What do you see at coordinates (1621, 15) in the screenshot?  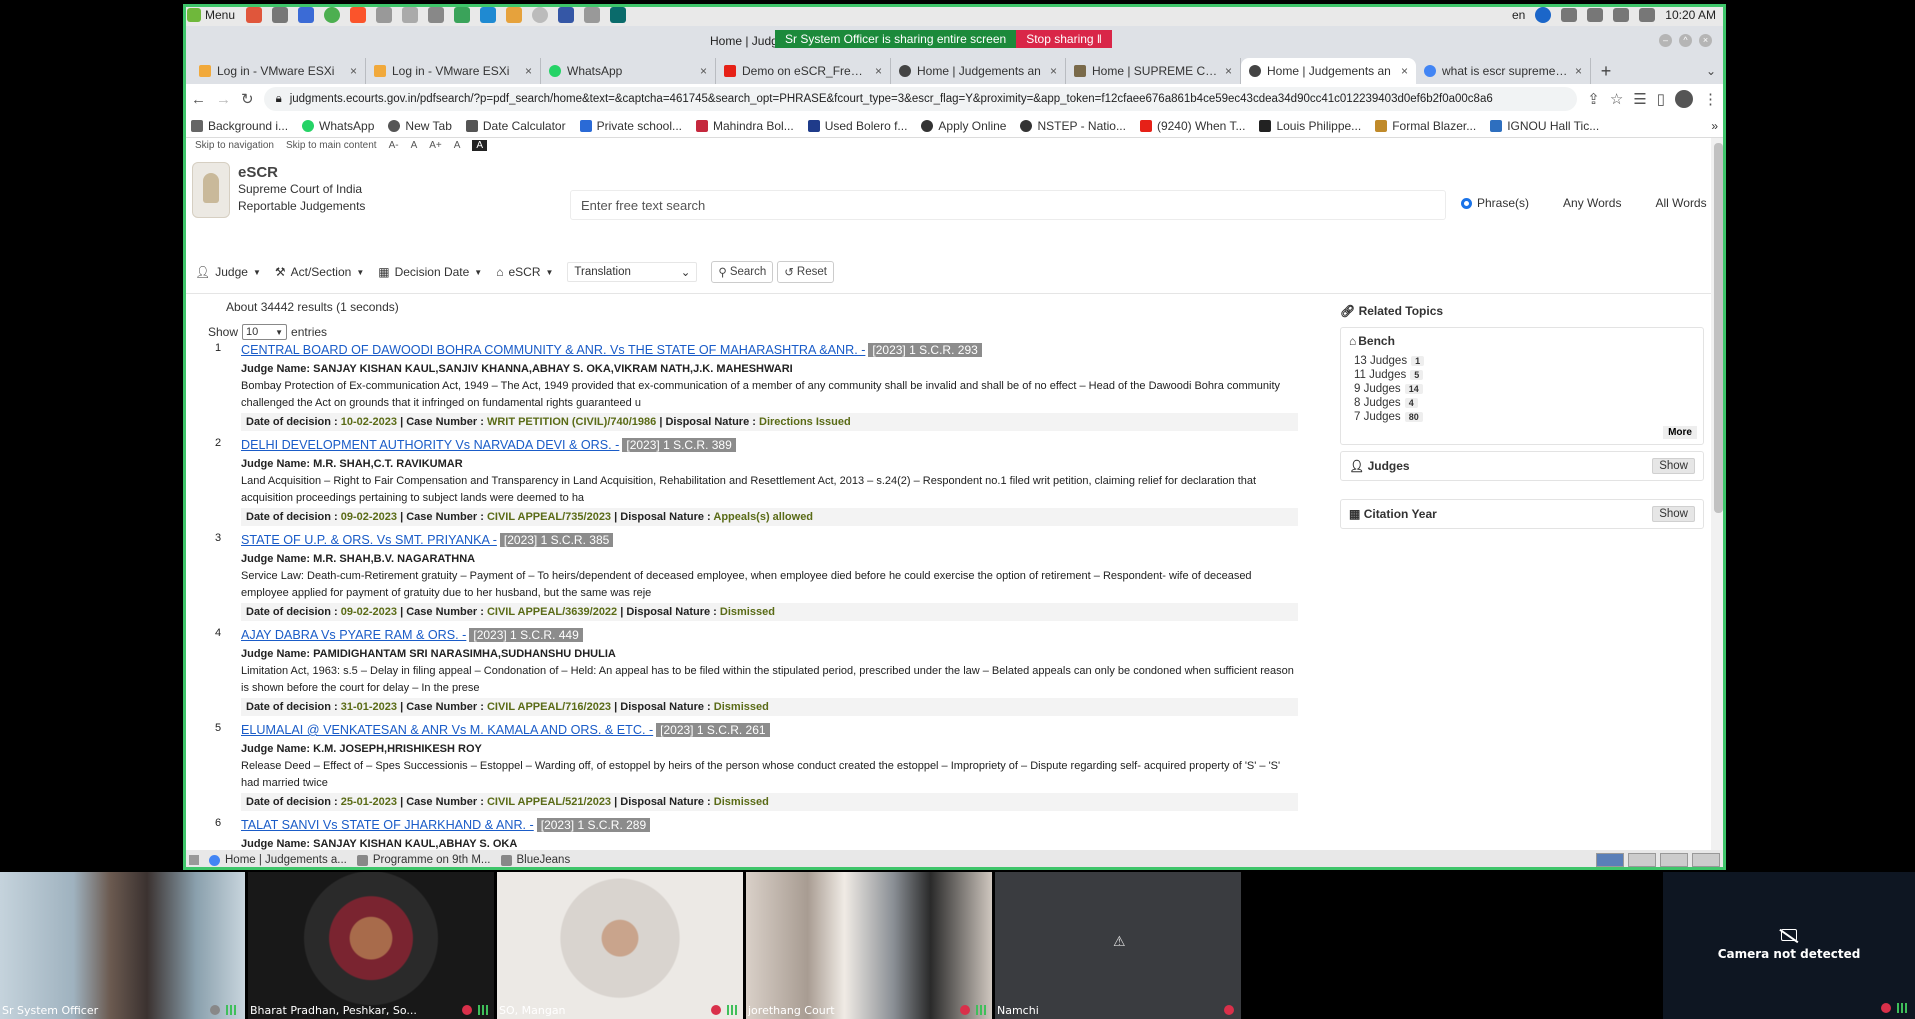 I see `volume-icon` at bounding box center [1621, 15].